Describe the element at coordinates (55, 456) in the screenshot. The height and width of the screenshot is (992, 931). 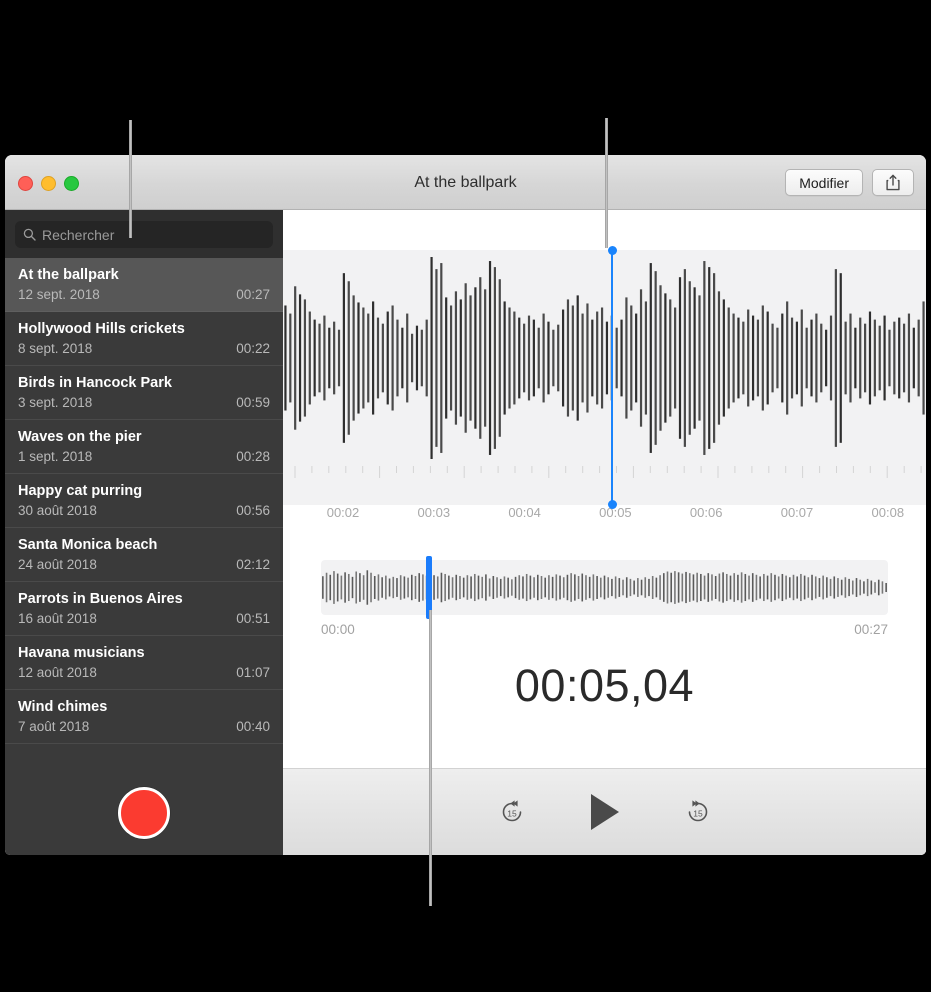
I see `memo-date: 1 sept. 2018` at that location.